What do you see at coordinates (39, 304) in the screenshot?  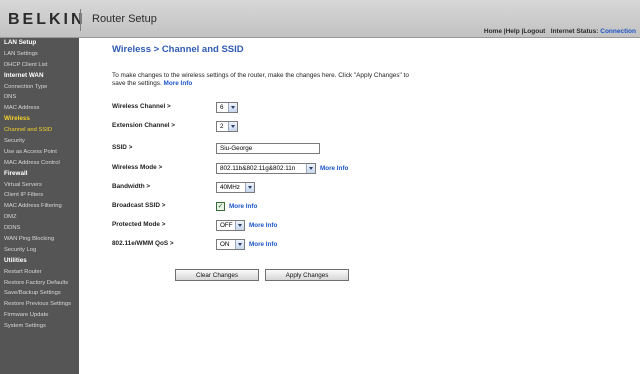 I see `nav-item-restore-previous-settings: Restore Previous Settings` at bounding box center [39, 304].